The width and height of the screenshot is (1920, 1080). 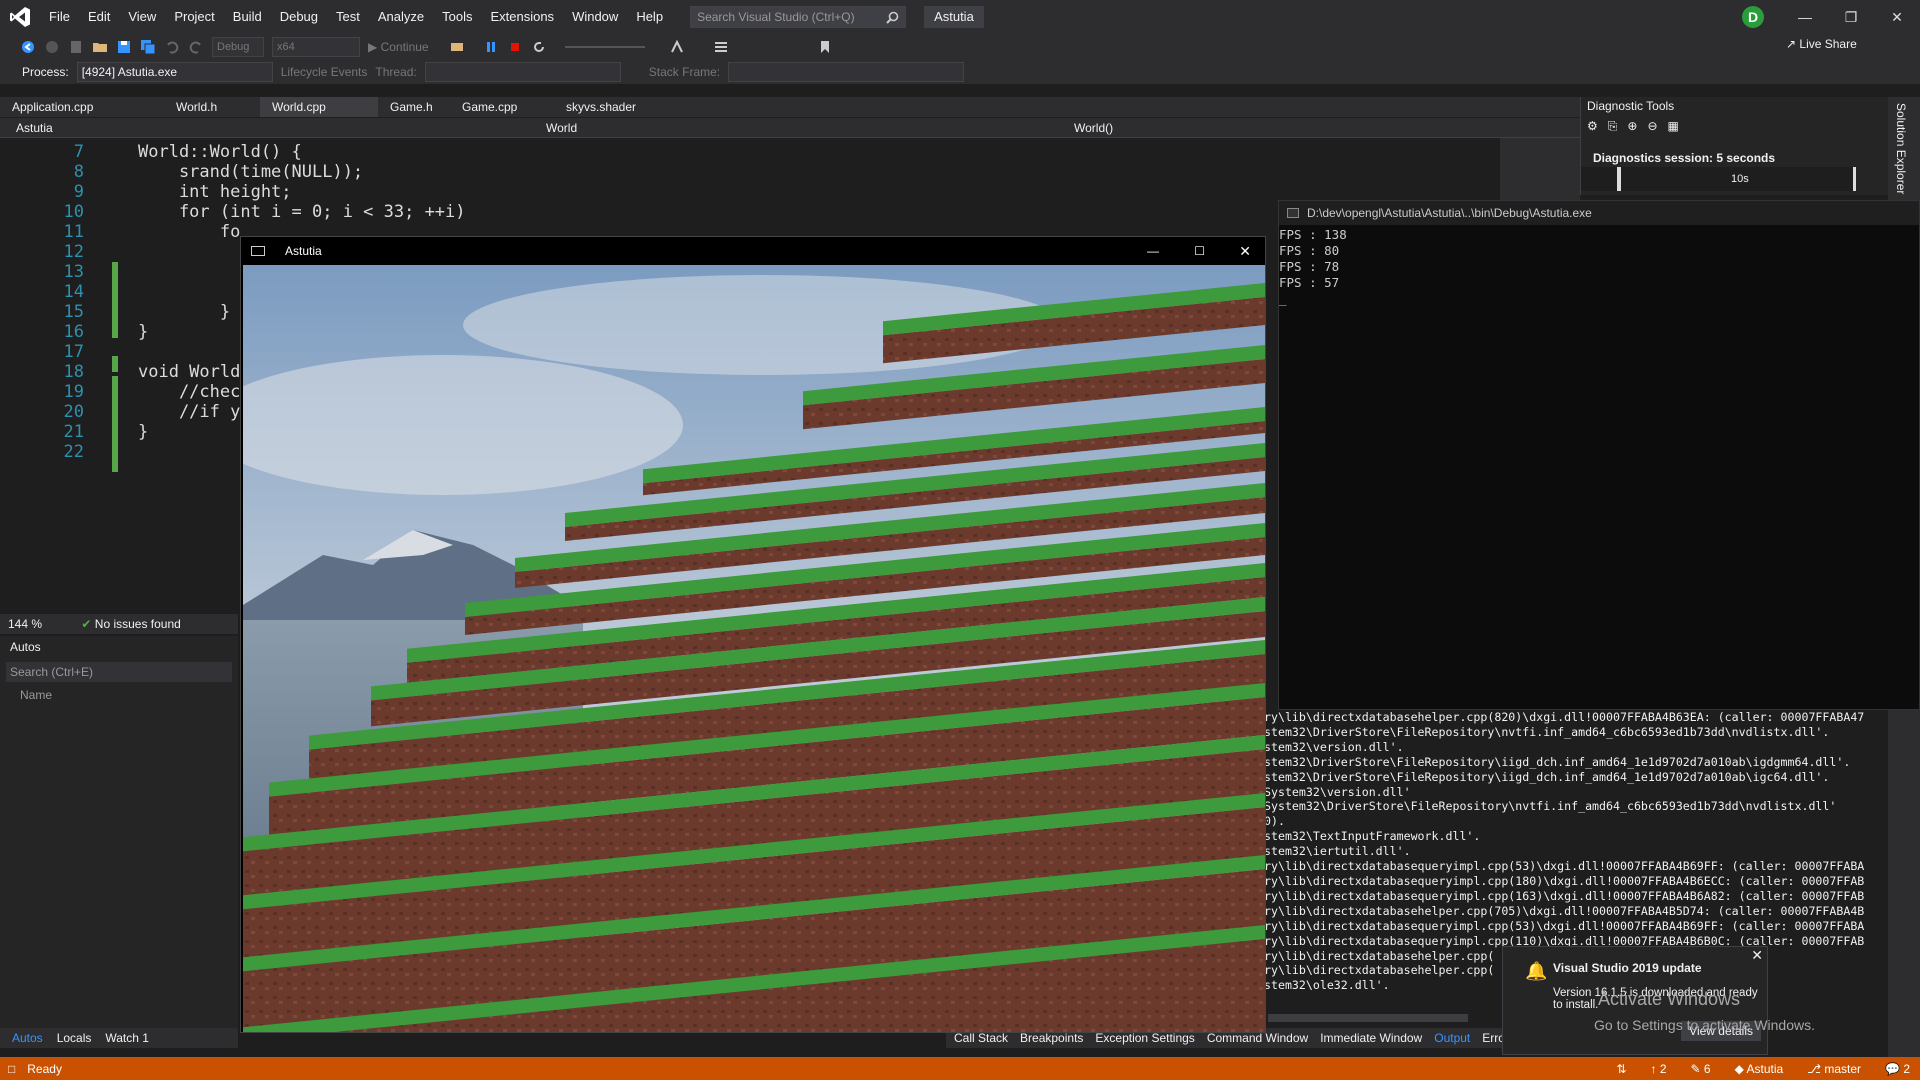 I want to click on console-output: FPS : 138 FPS : 80 FPS : 78 FPS : 57 _, so click(x=1313, y=267).